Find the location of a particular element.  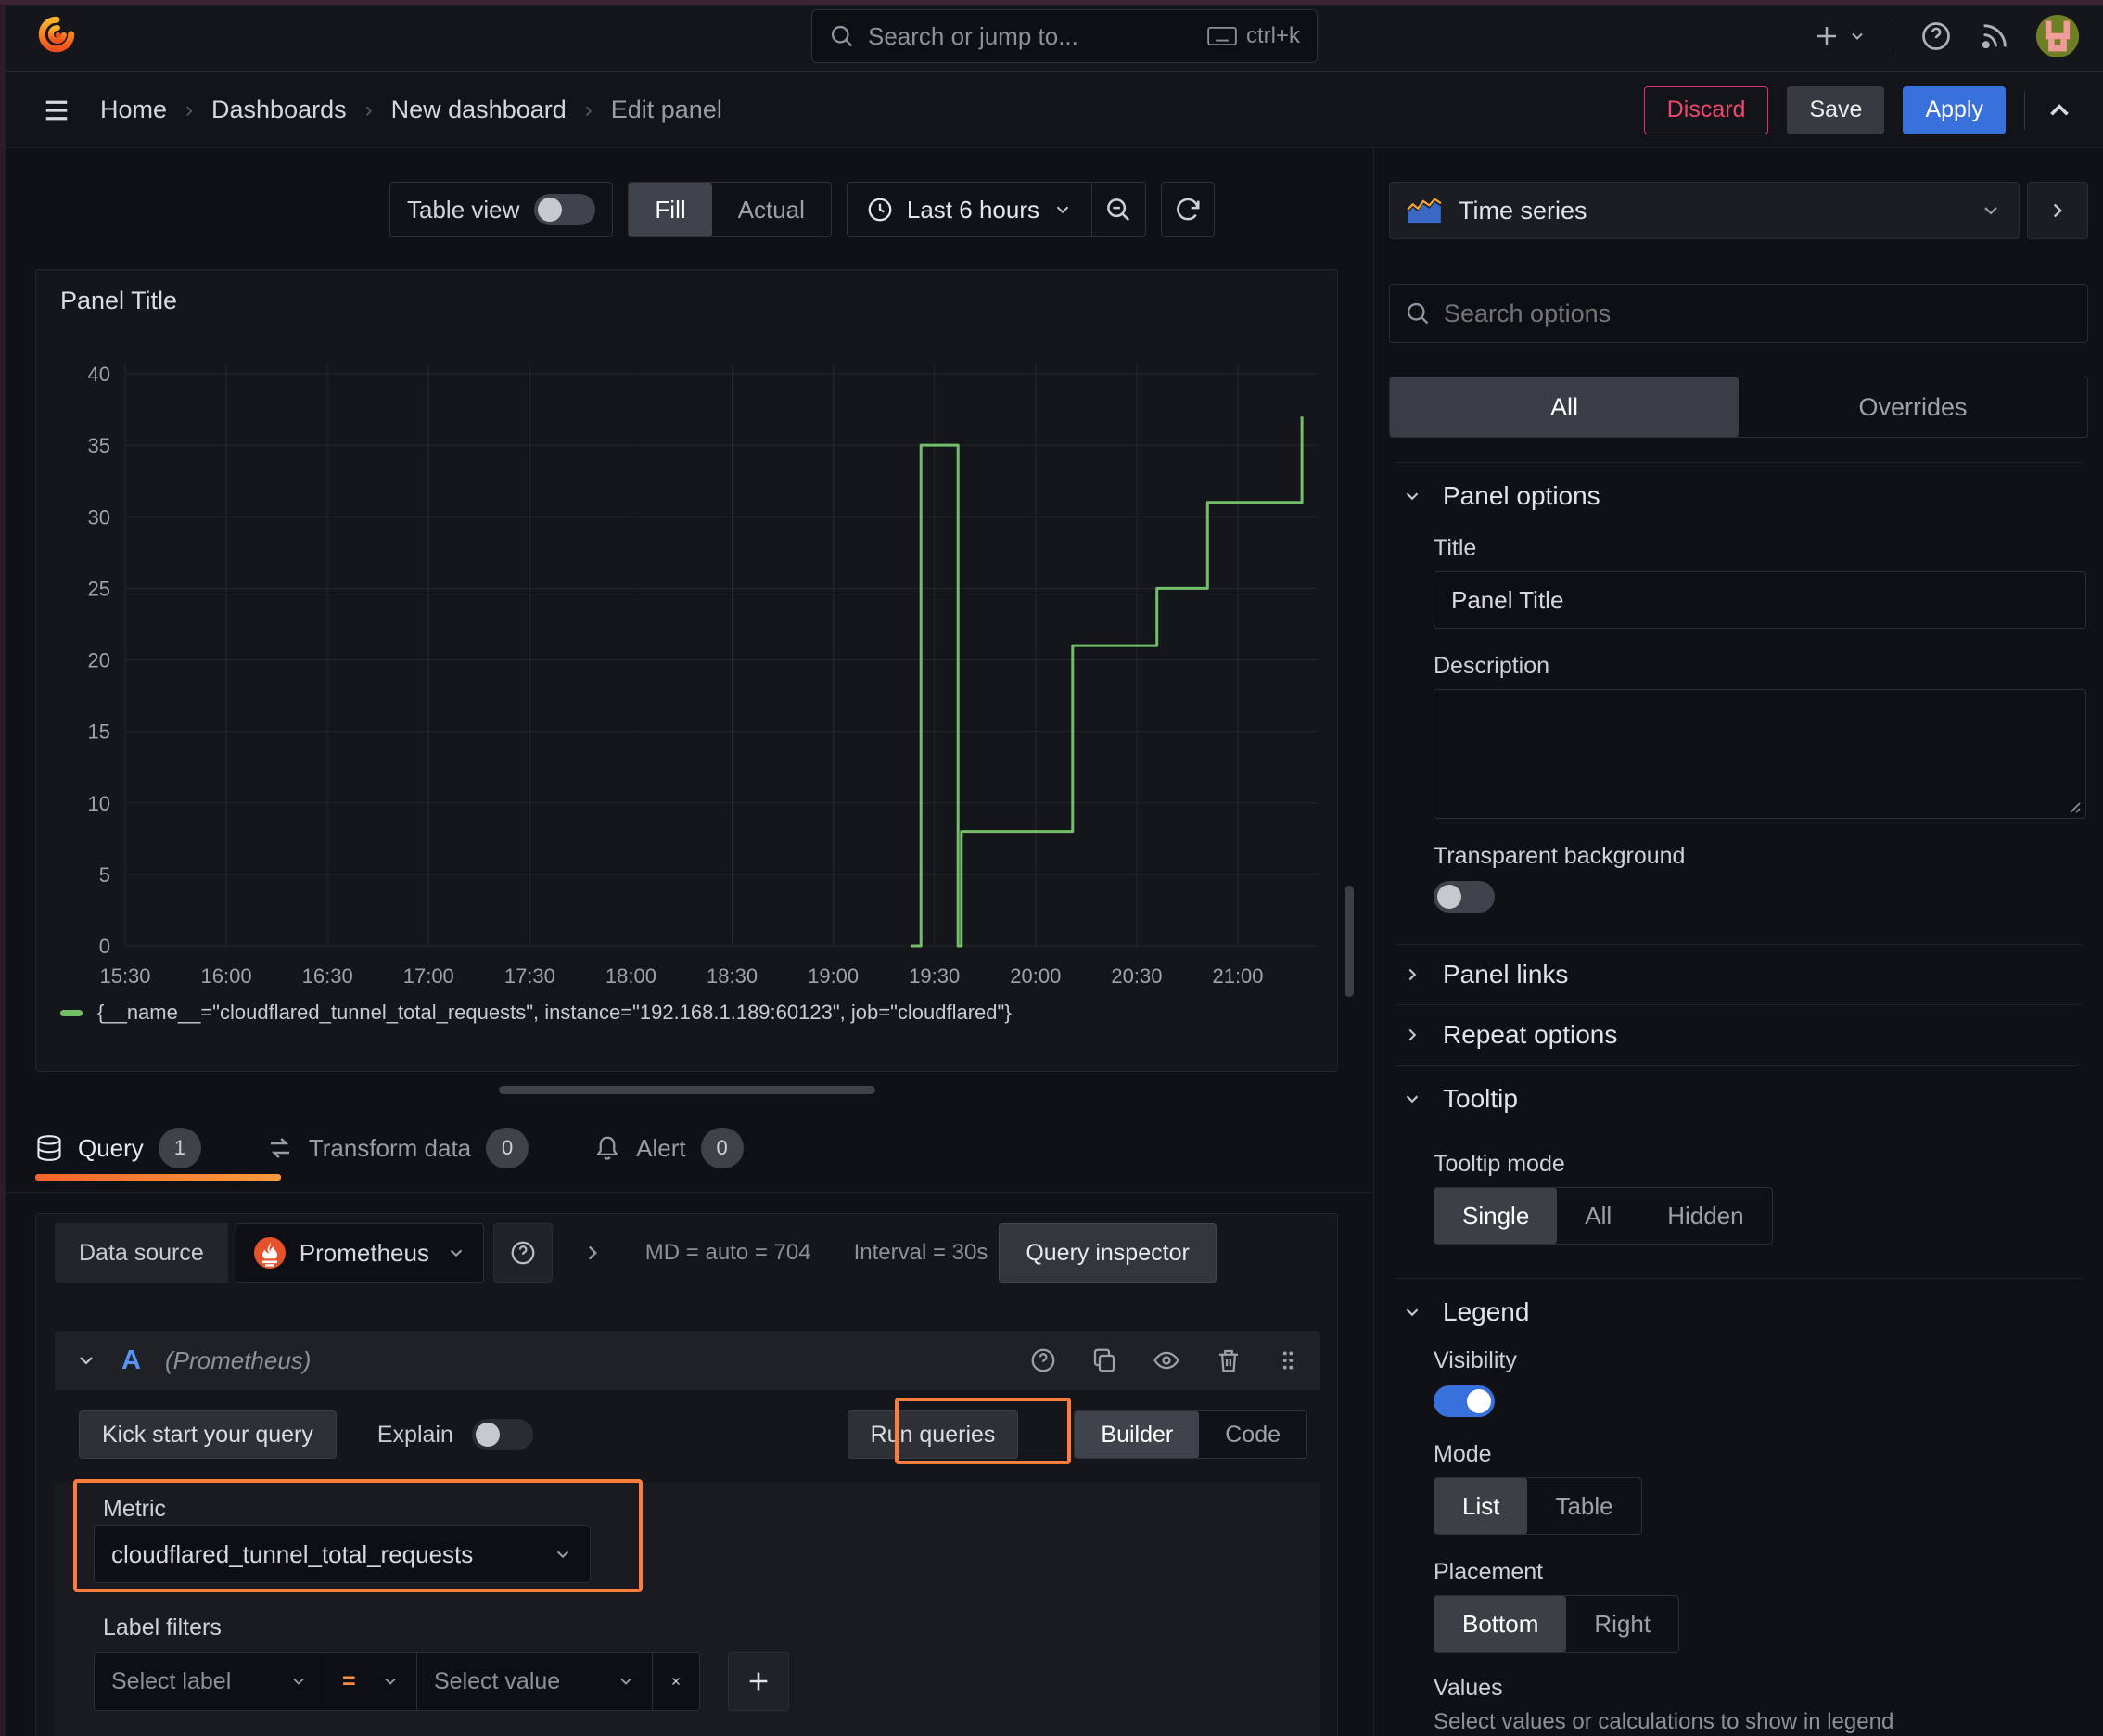

series-line is located at coordinates (1107, 682).